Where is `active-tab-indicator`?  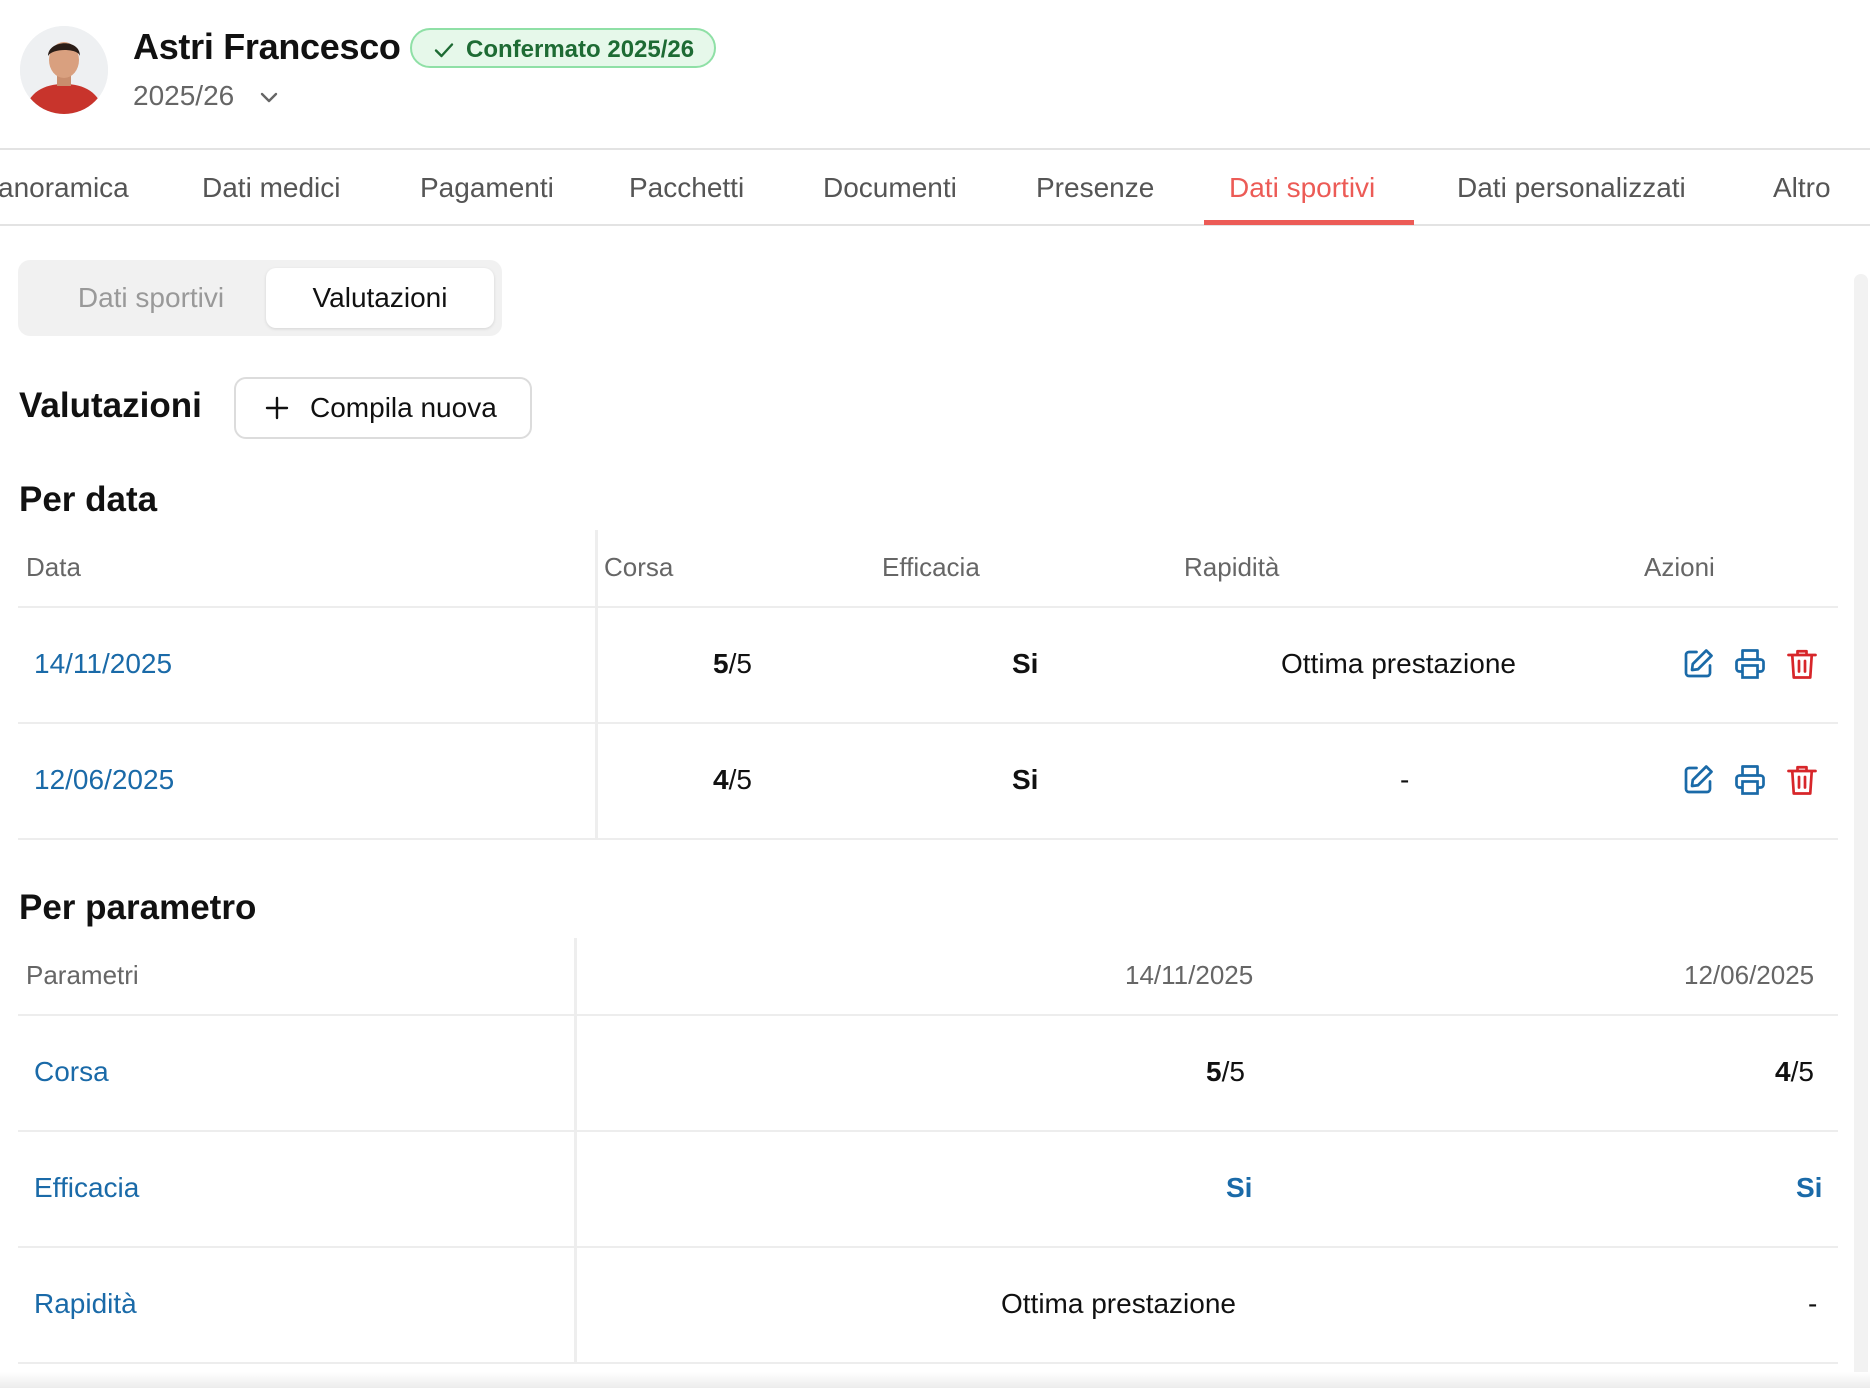 active-tab-indicator is located at coordinates (1309, 222).